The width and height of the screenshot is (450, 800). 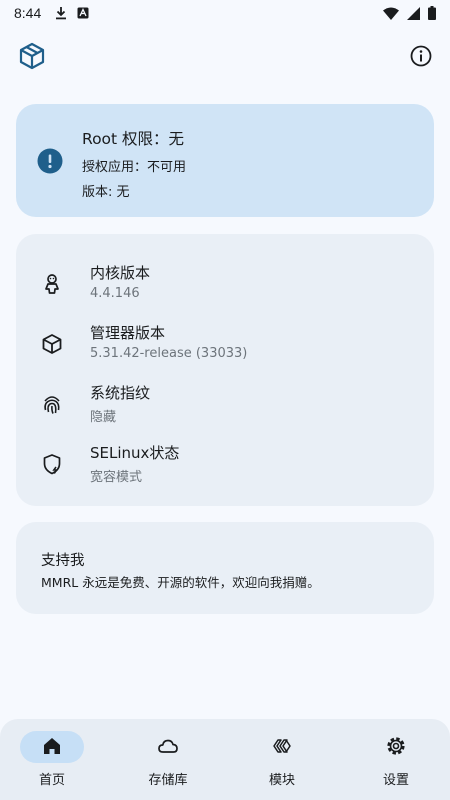 What do you see at coordinates (413, 13) in the screenshot?
I see `cellular-icon` at bounding box center [413, 13].